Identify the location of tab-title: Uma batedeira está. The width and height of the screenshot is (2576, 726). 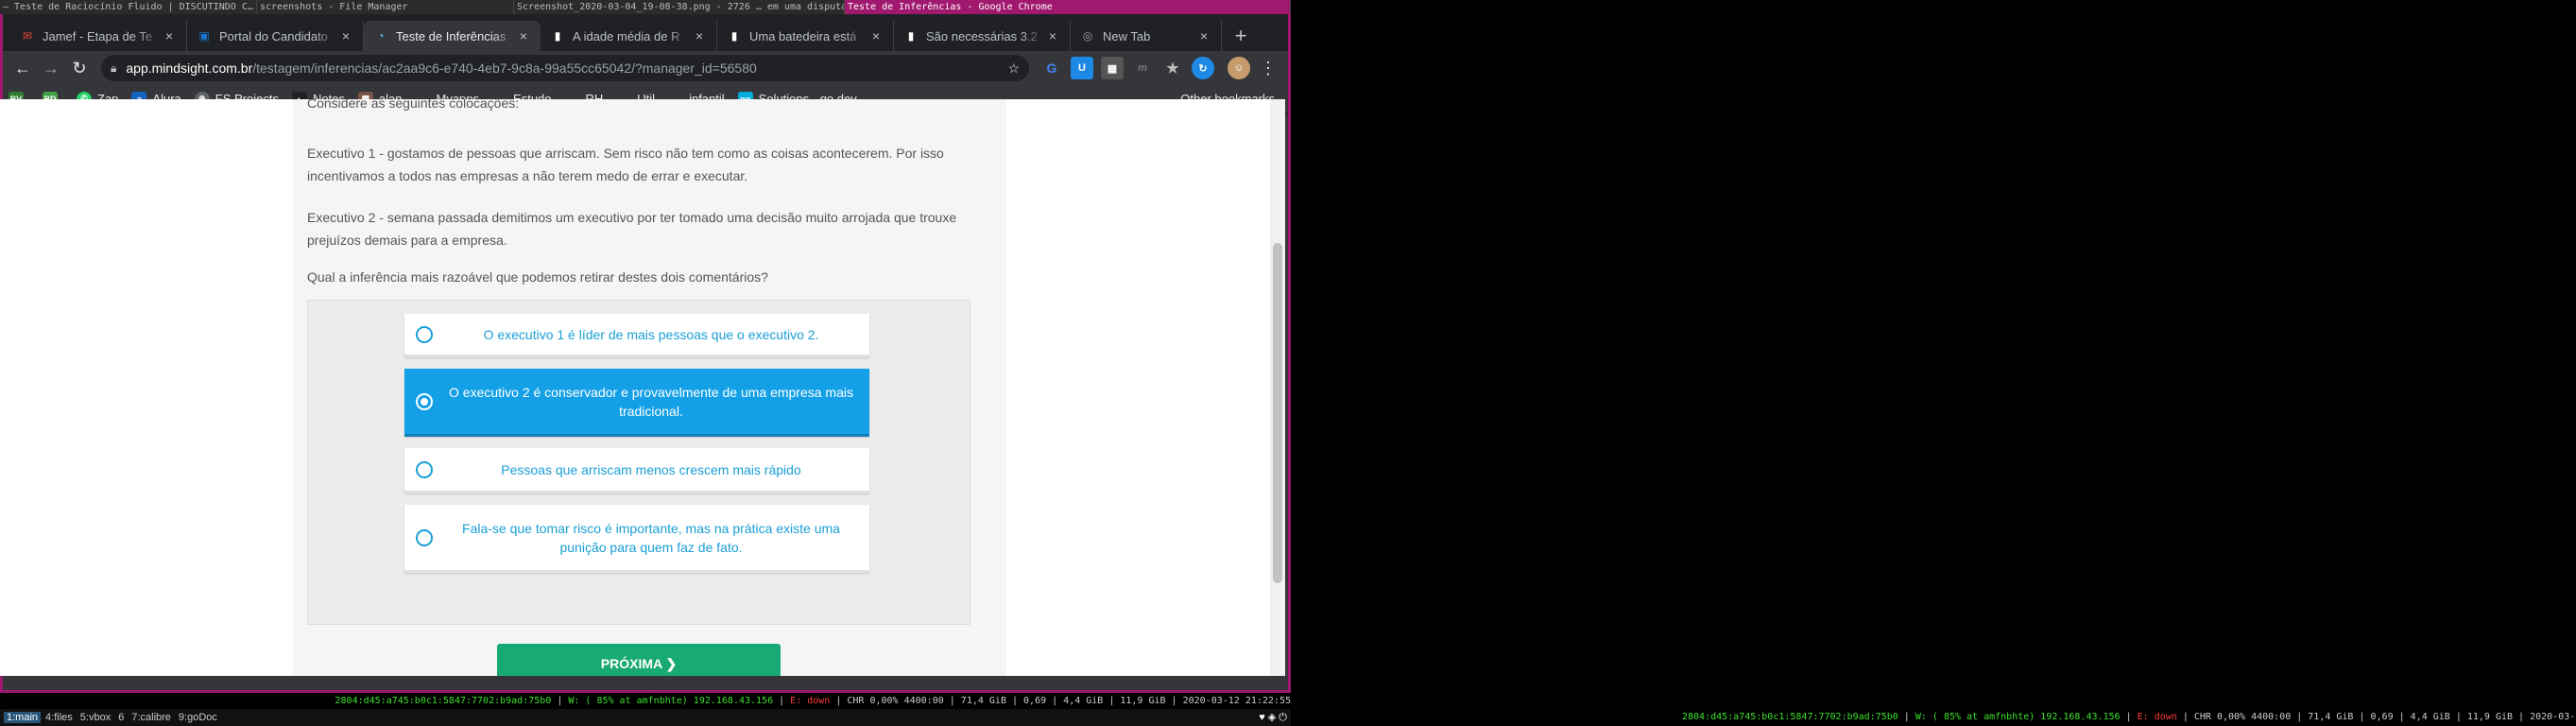
(803, 35).